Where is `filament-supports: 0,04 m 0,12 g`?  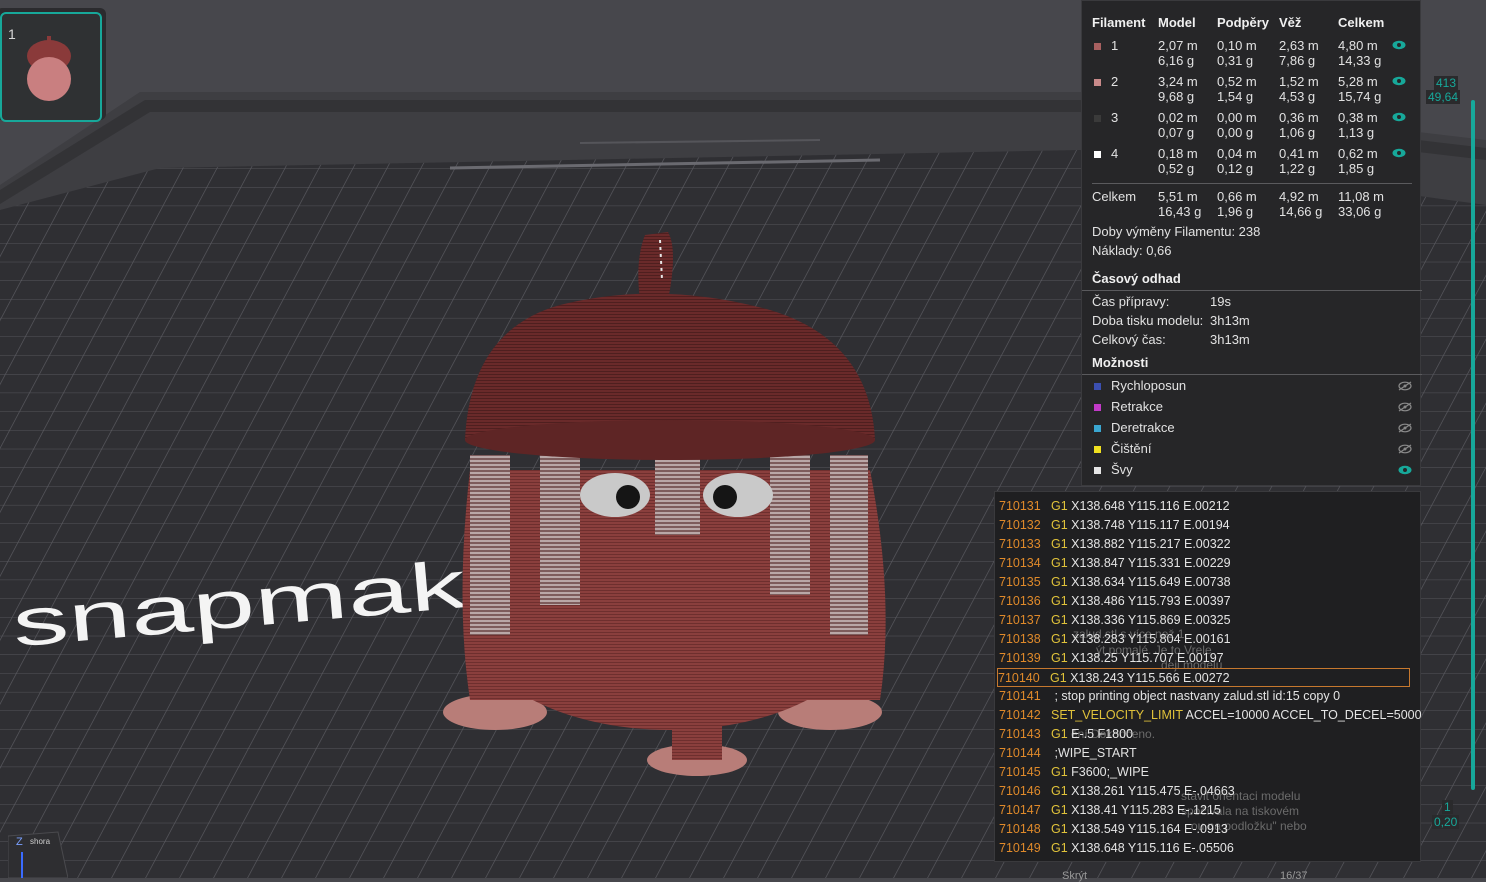
filament-supports: 0,04 m 0,12 g is located at coordinates (1237, 161).